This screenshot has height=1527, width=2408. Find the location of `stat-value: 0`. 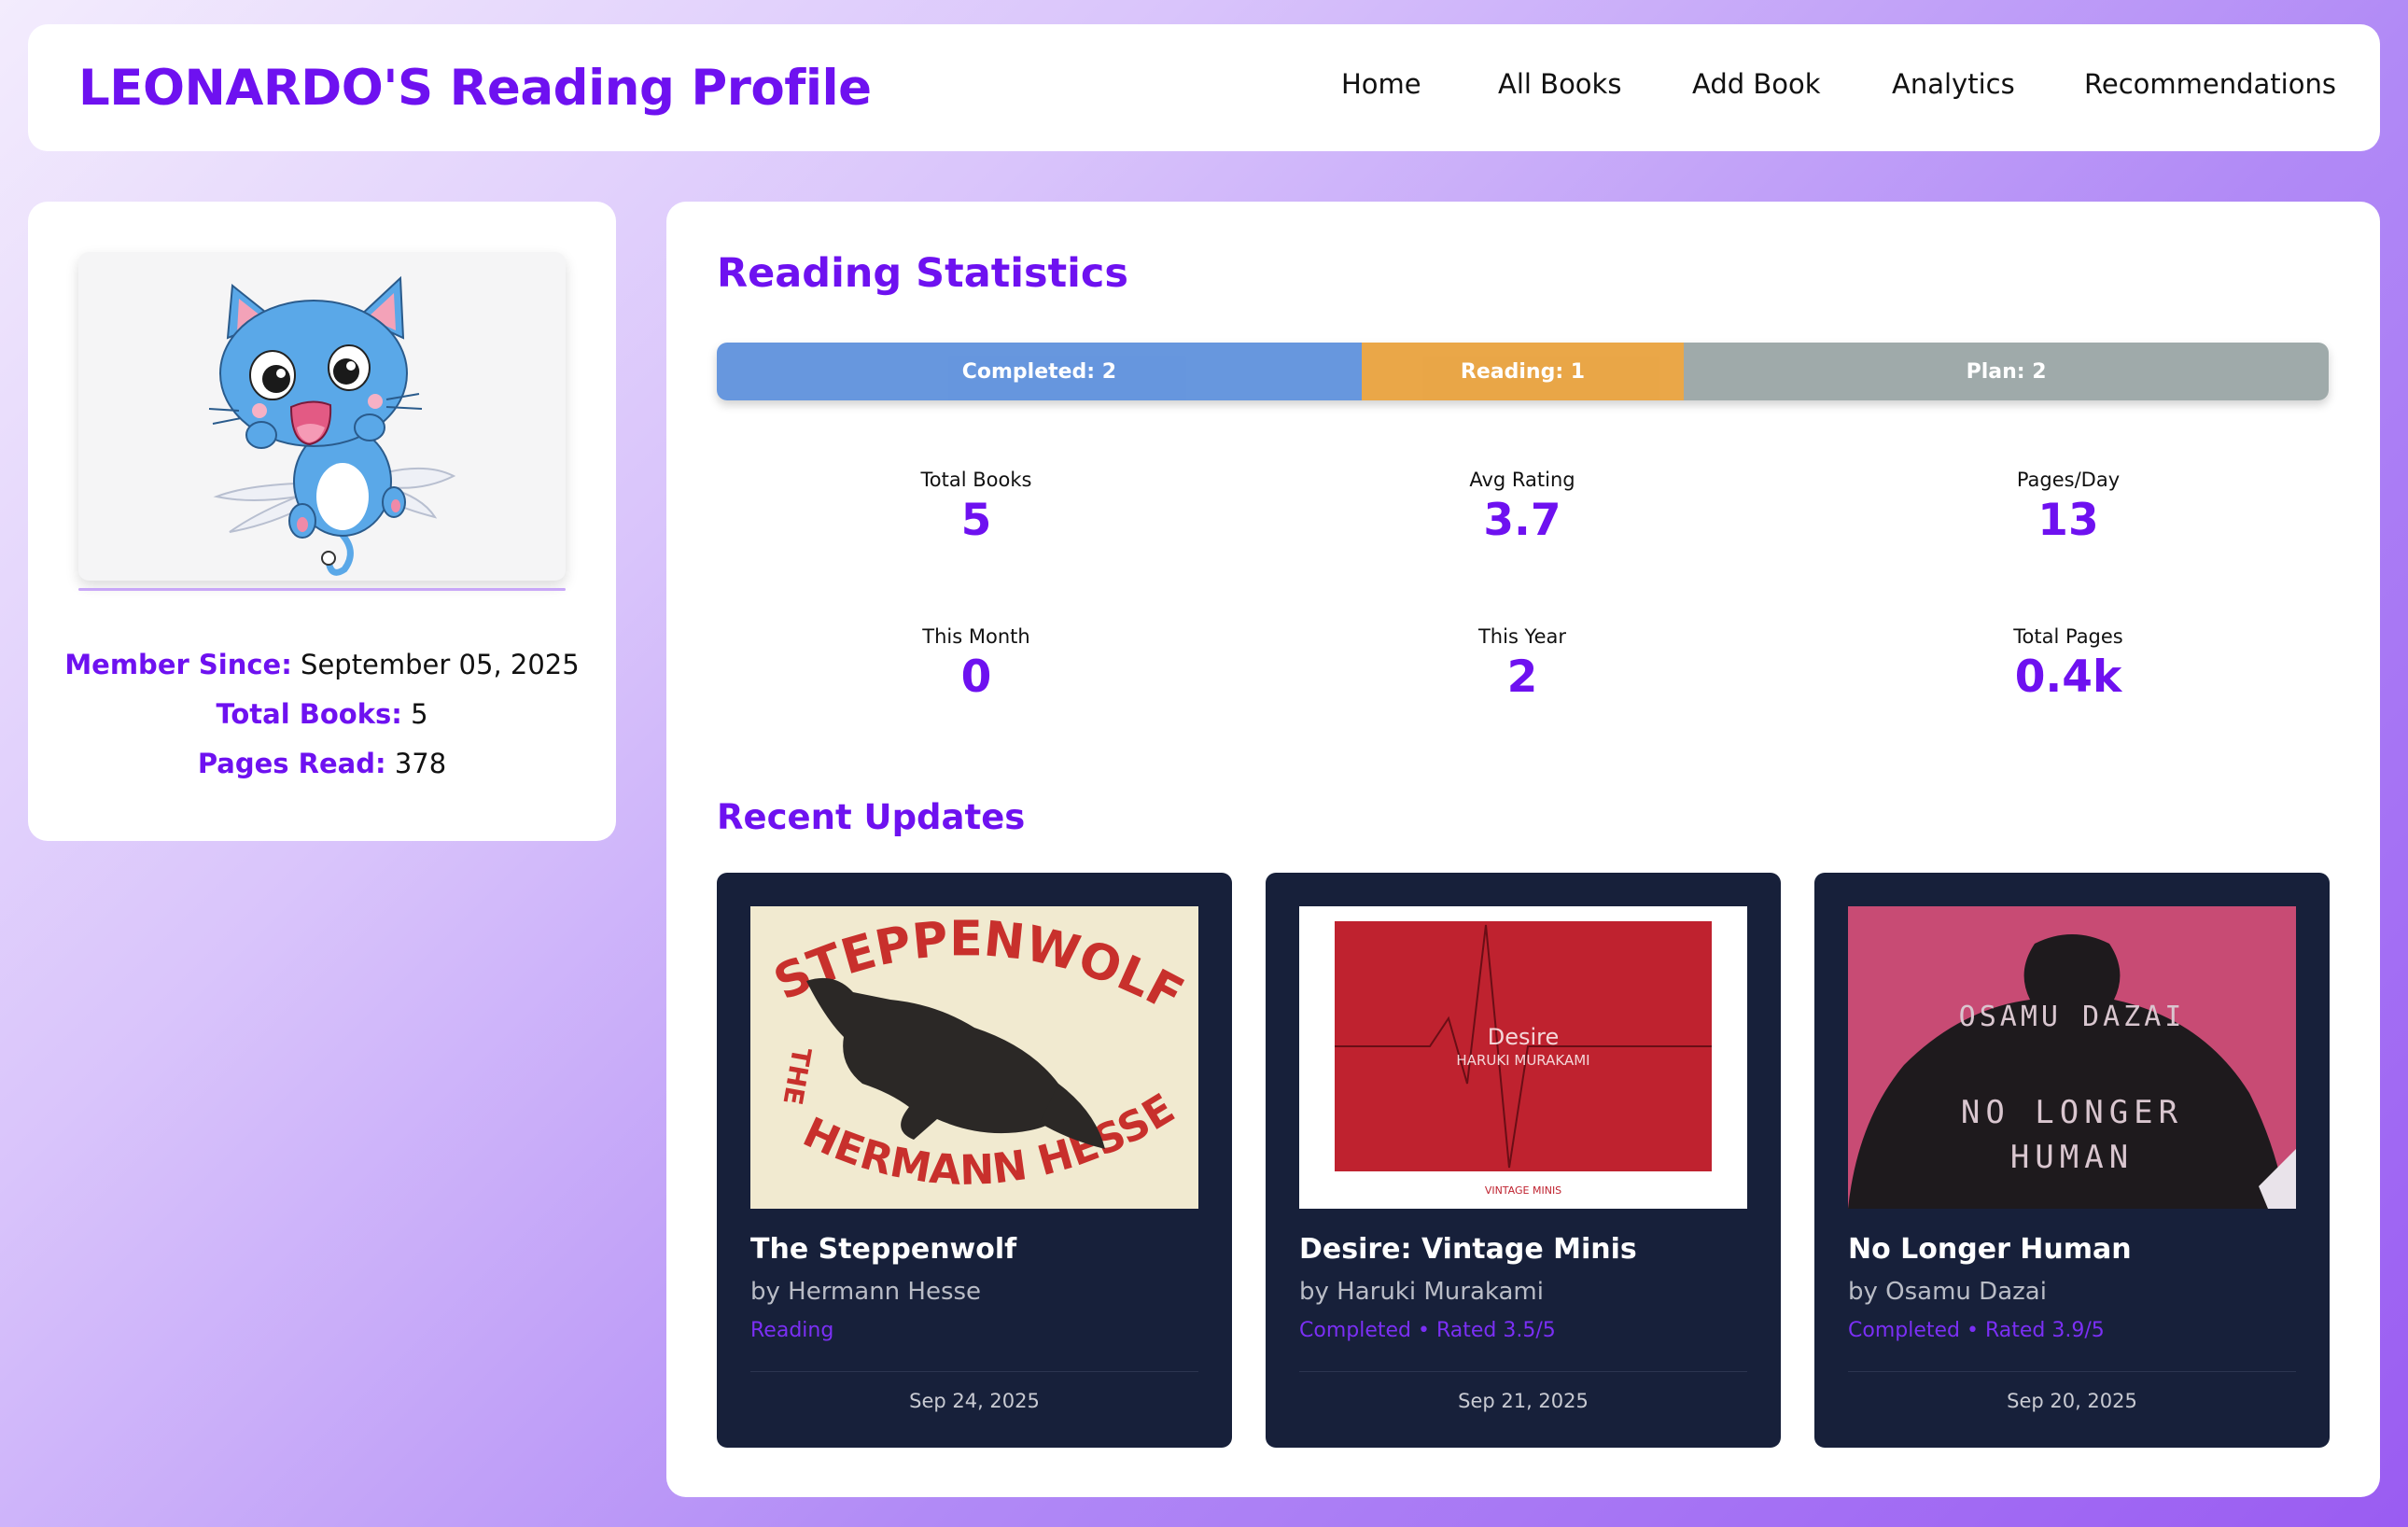

stat-value: 0 is located at coordinates (976, 677).